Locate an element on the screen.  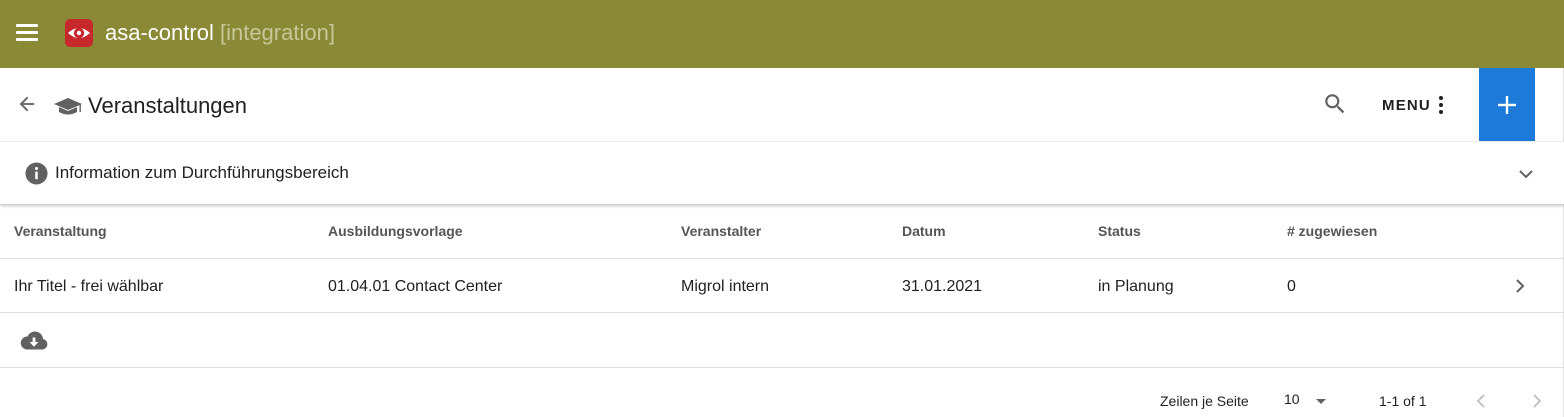
column-header-ausbildungsvorlage: Ausbildungsvorlage is located at coordinates (395, 231).